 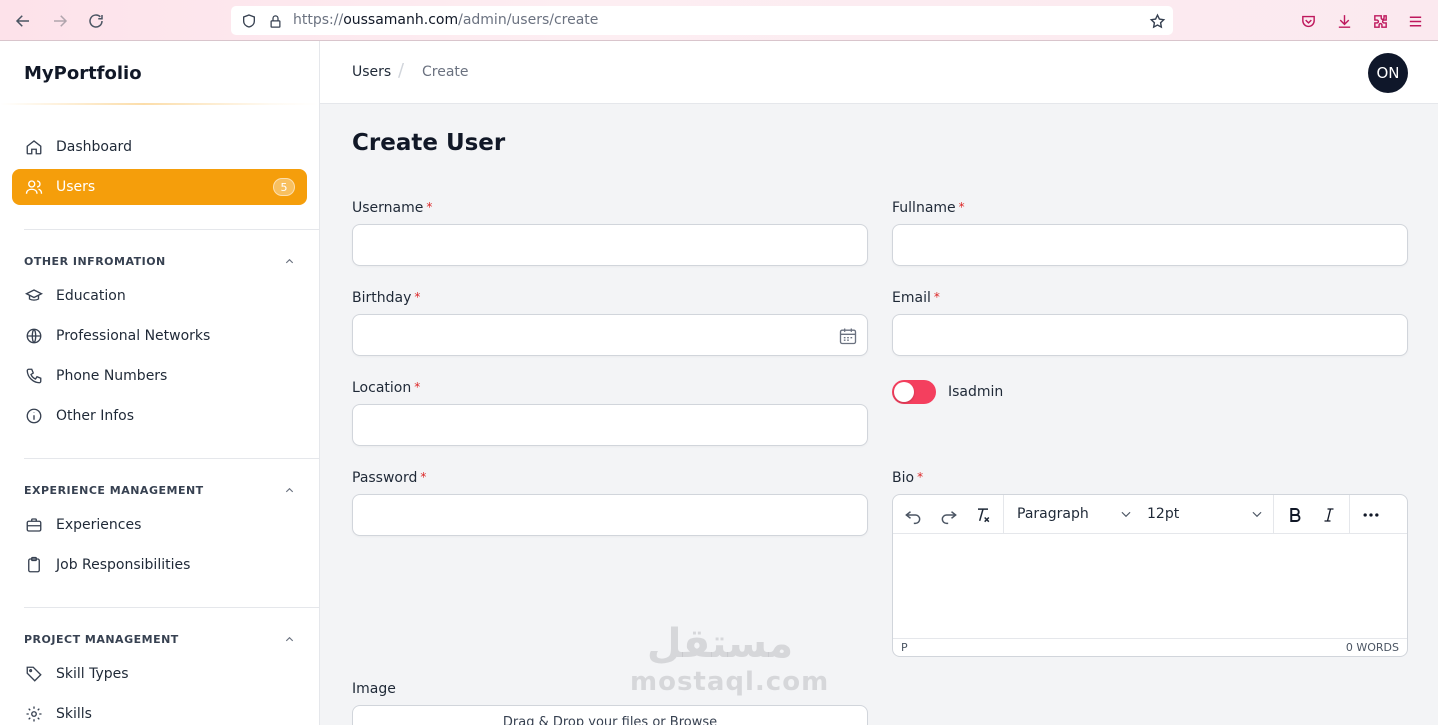 What do you see at coordinates (159, 296) in the screenshot?
I see `sidebar-item-education: Education` at bounding box center [159, 296].